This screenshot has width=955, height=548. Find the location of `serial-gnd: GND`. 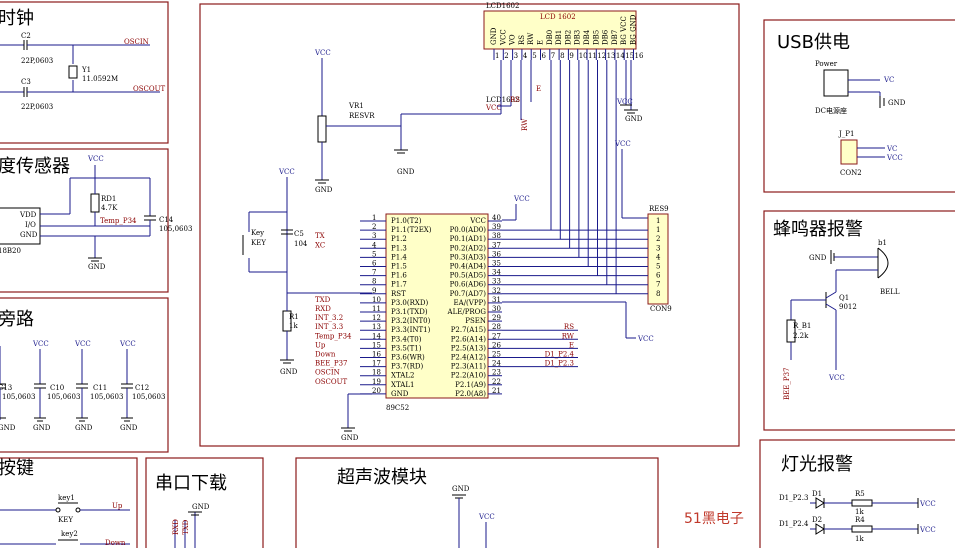

serial-gnd: GND is located at coordinates (201, 507).